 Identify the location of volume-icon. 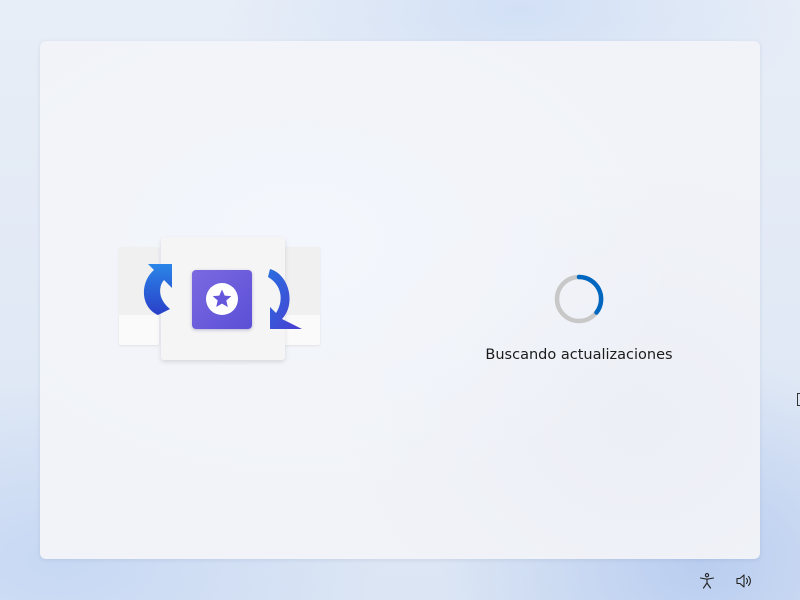
(744, 581).